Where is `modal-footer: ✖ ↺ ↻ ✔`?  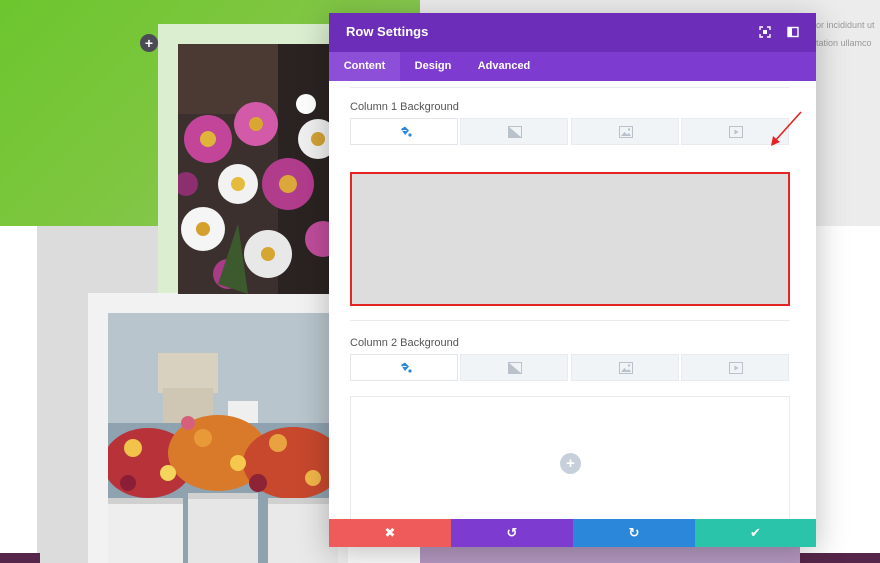
modal-footer: ✖ ↺ ↻ ✔ is located at coordinates (572, 533).